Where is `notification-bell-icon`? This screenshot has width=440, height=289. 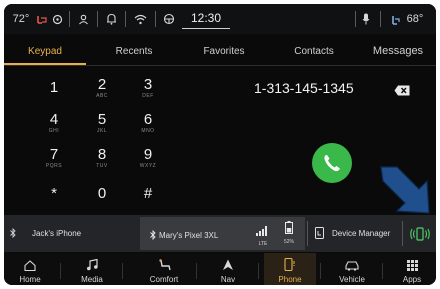
notification-bell-icon is located at coordinates (111, 19).